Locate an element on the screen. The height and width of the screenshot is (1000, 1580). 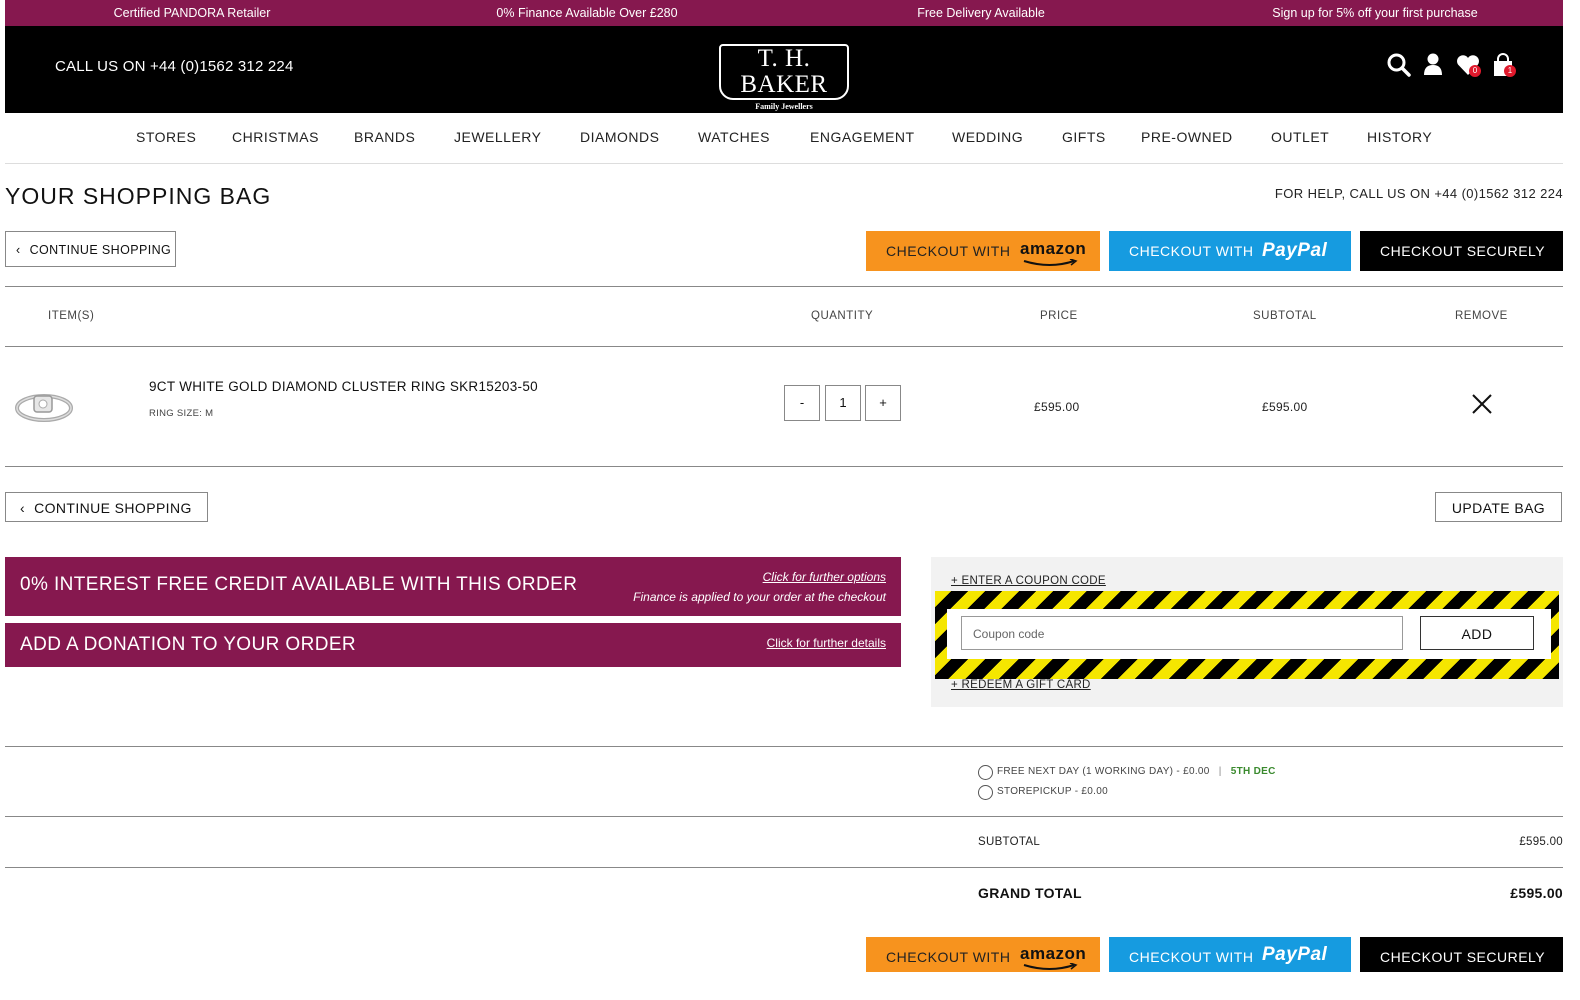
nav-history: HISTORY is located at coordinates (1399, 137).